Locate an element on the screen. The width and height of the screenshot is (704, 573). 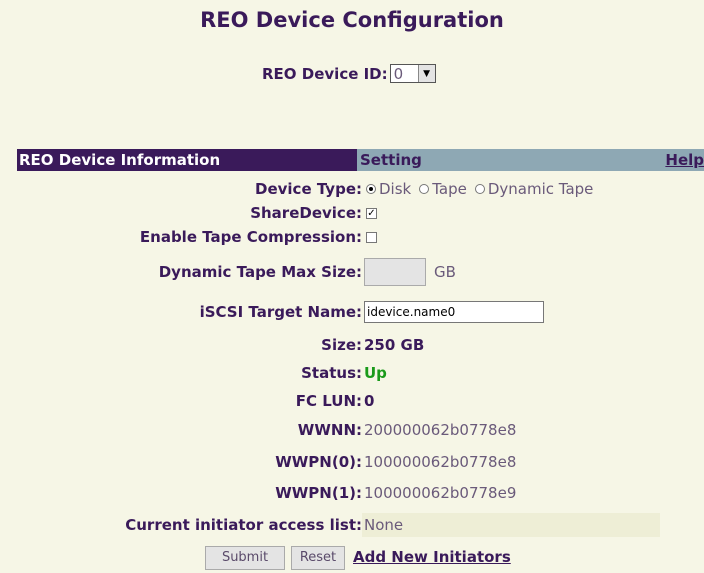
access-list-label: Current initiator access list: is located at coordinates (243, 525).